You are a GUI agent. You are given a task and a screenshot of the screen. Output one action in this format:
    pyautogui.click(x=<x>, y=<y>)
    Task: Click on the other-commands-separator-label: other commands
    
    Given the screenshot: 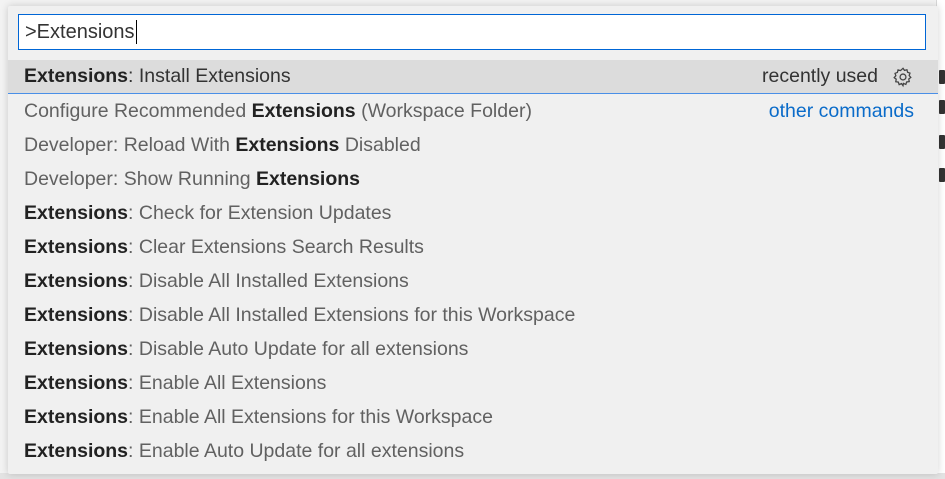 What is the action you would take?
    pyautogui.click(x=841, y=110)
    